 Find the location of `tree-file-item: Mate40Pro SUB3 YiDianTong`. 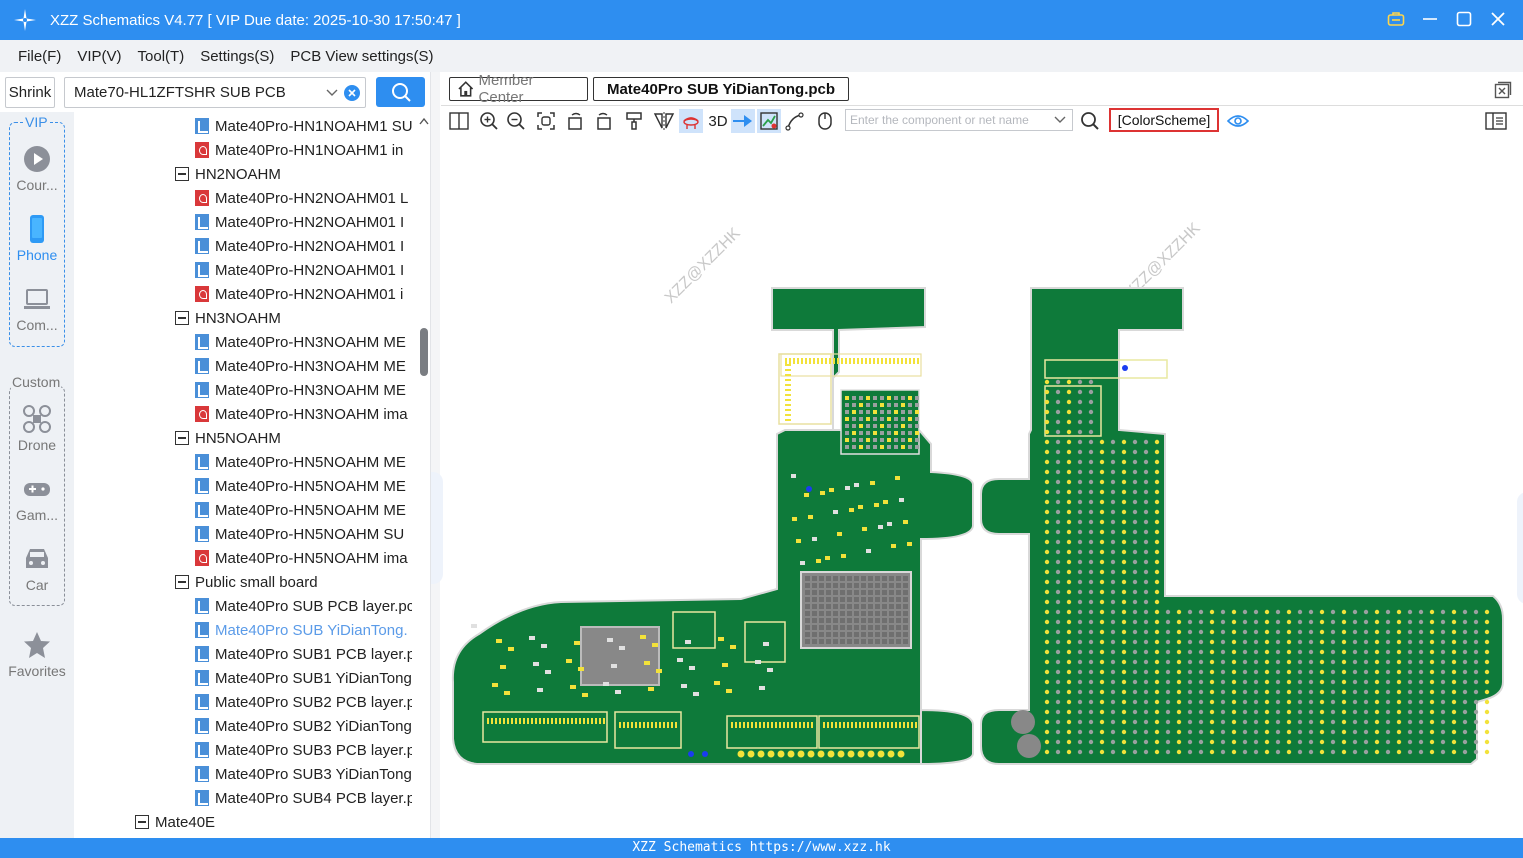

tree-file-item: Mate40Pro SUB3 YiDianTong is located at coordinates (303, 774).